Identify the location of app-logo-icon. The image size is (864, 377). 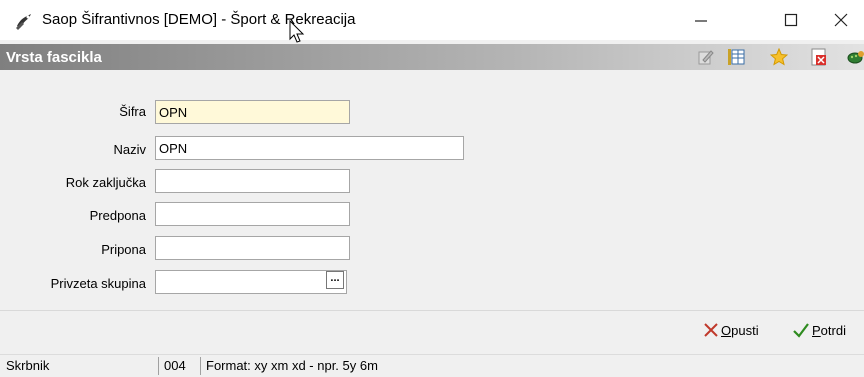
(23, 22).